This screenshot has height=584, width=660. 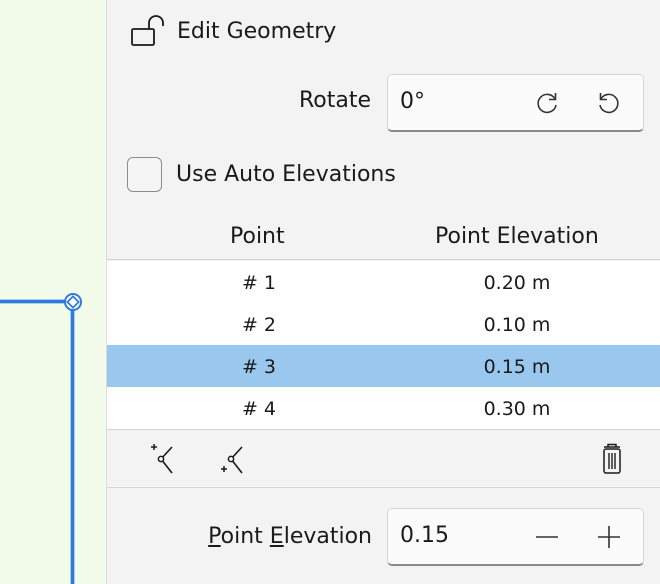 I want to click on table-row: # 1 0.20 m, so click(x=383, y=282).